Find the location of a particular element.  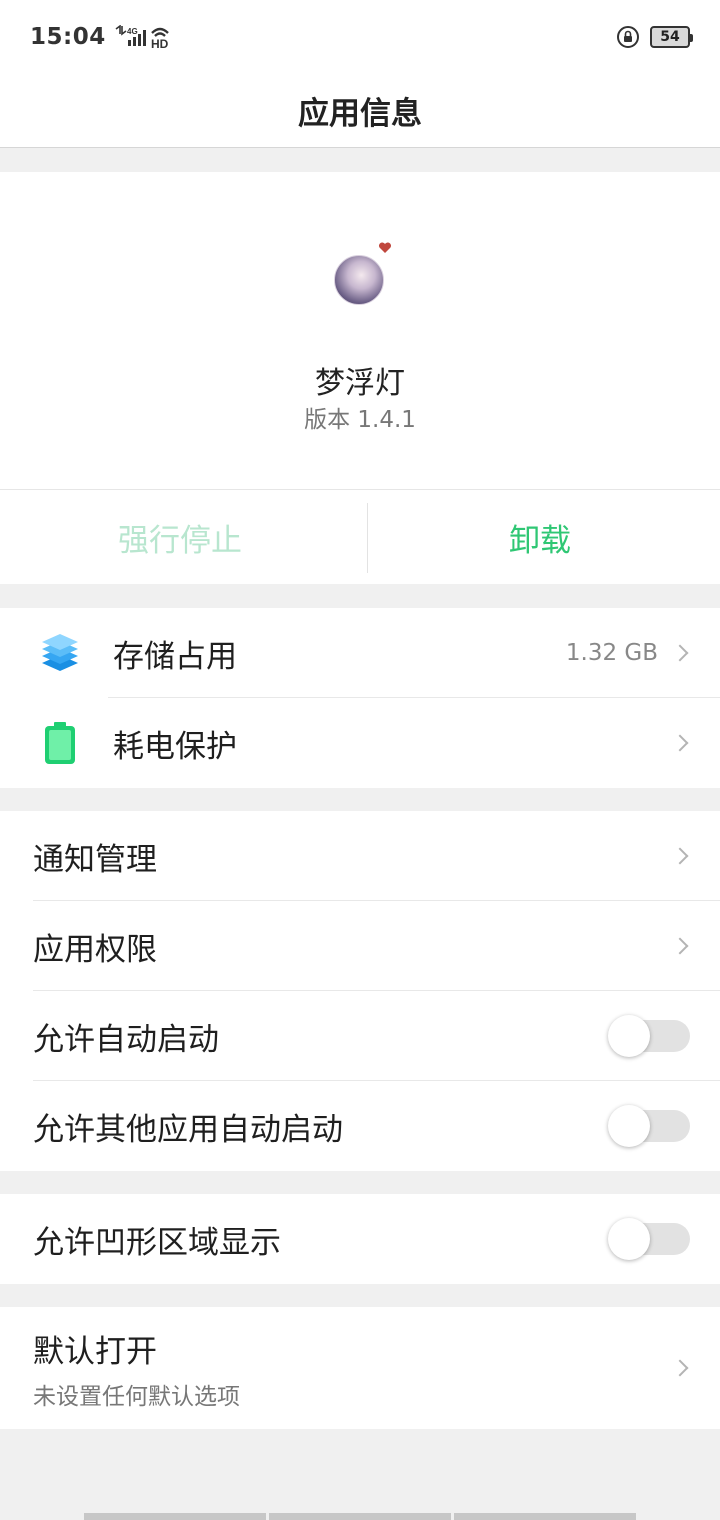

uninstall-button: 卸载 is located at coordinates (540, 537).